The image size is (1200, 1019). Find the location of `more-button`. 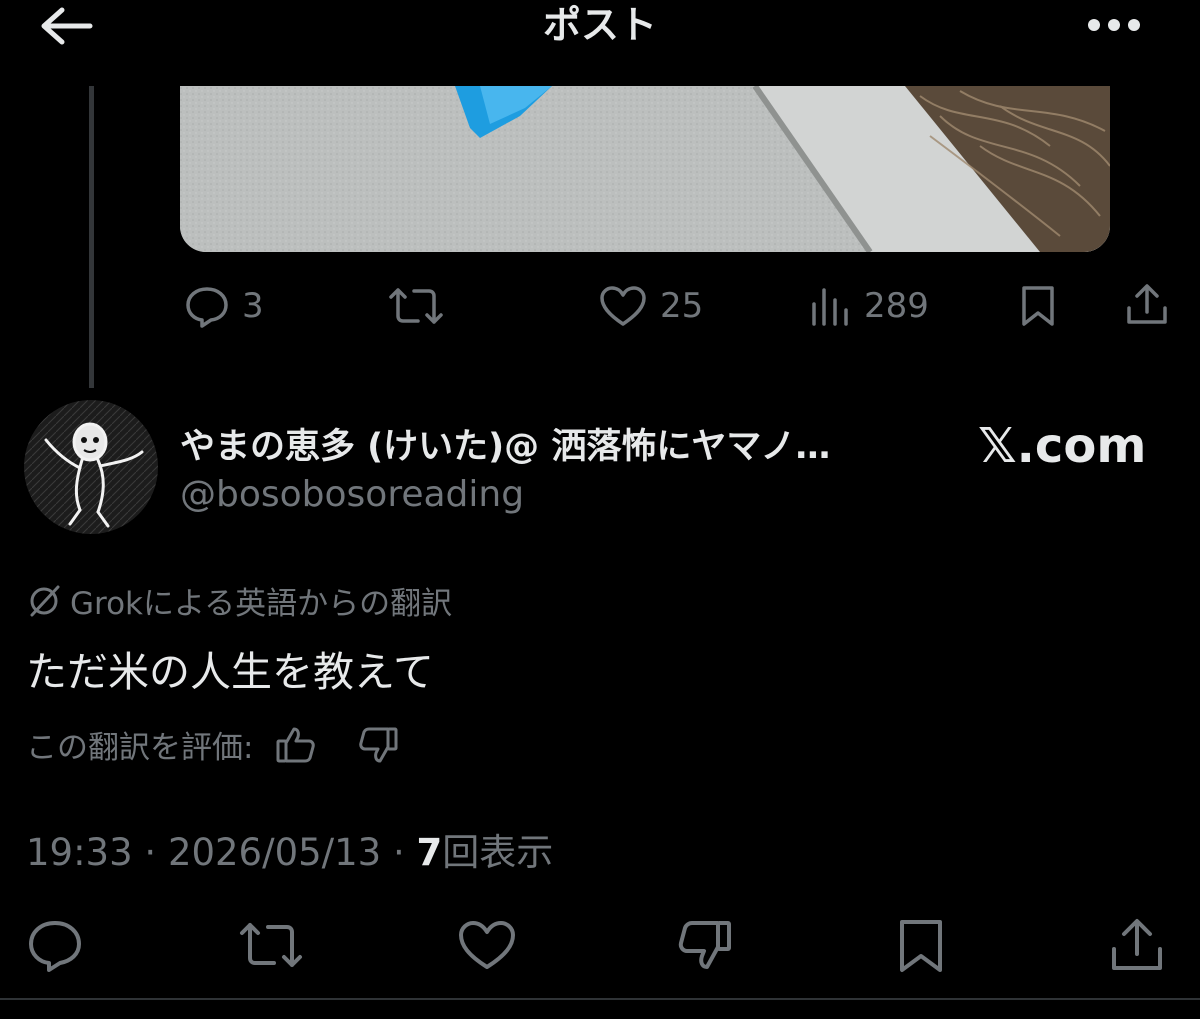

more-button is located at coordinates (1114, 25).